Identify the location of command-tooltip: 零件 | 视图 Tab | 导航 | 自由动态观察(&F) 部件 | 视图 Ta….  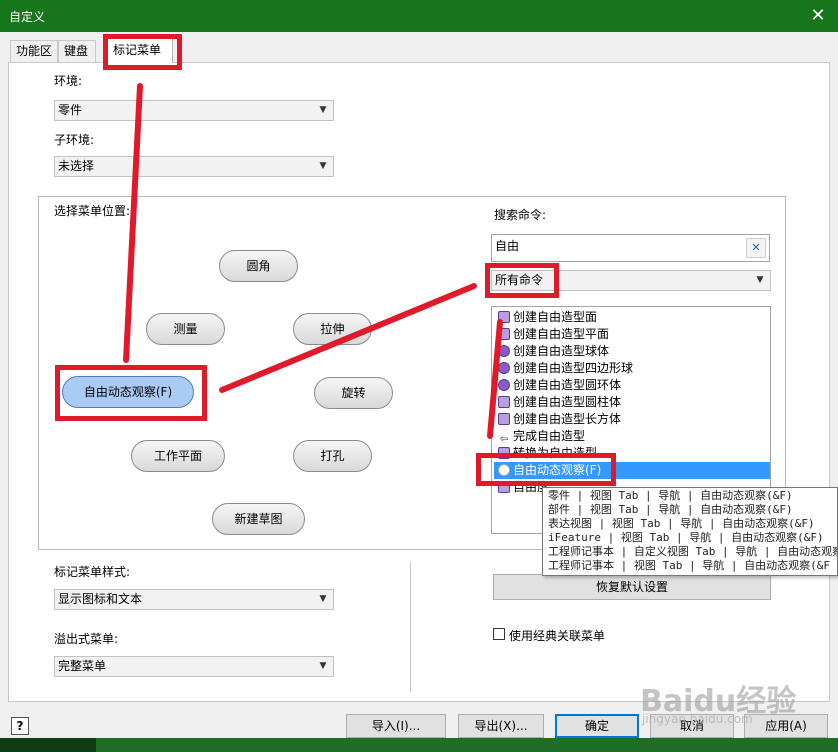
(690, 531).